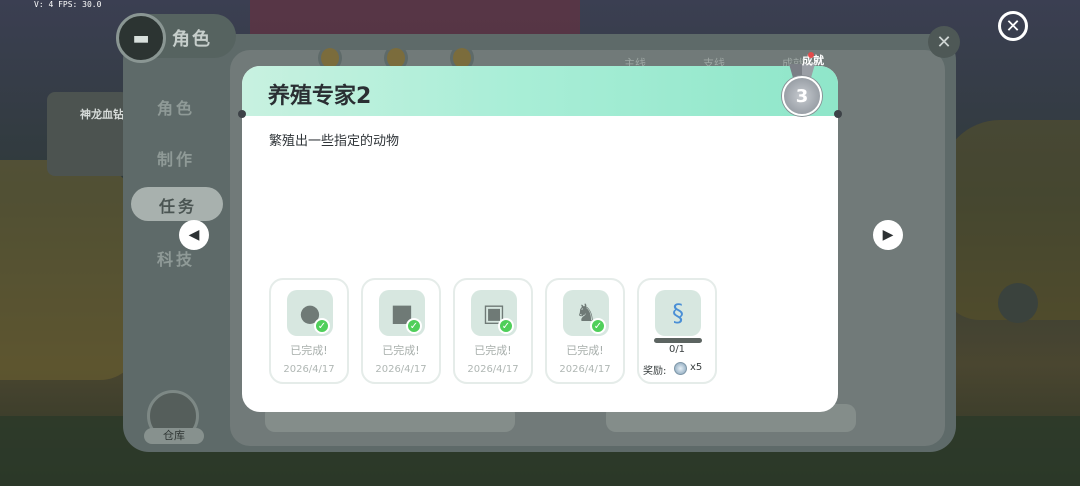 The image size is (1080, 486). I want to click on sidebar-item-role: 角色, so click(176, 108).